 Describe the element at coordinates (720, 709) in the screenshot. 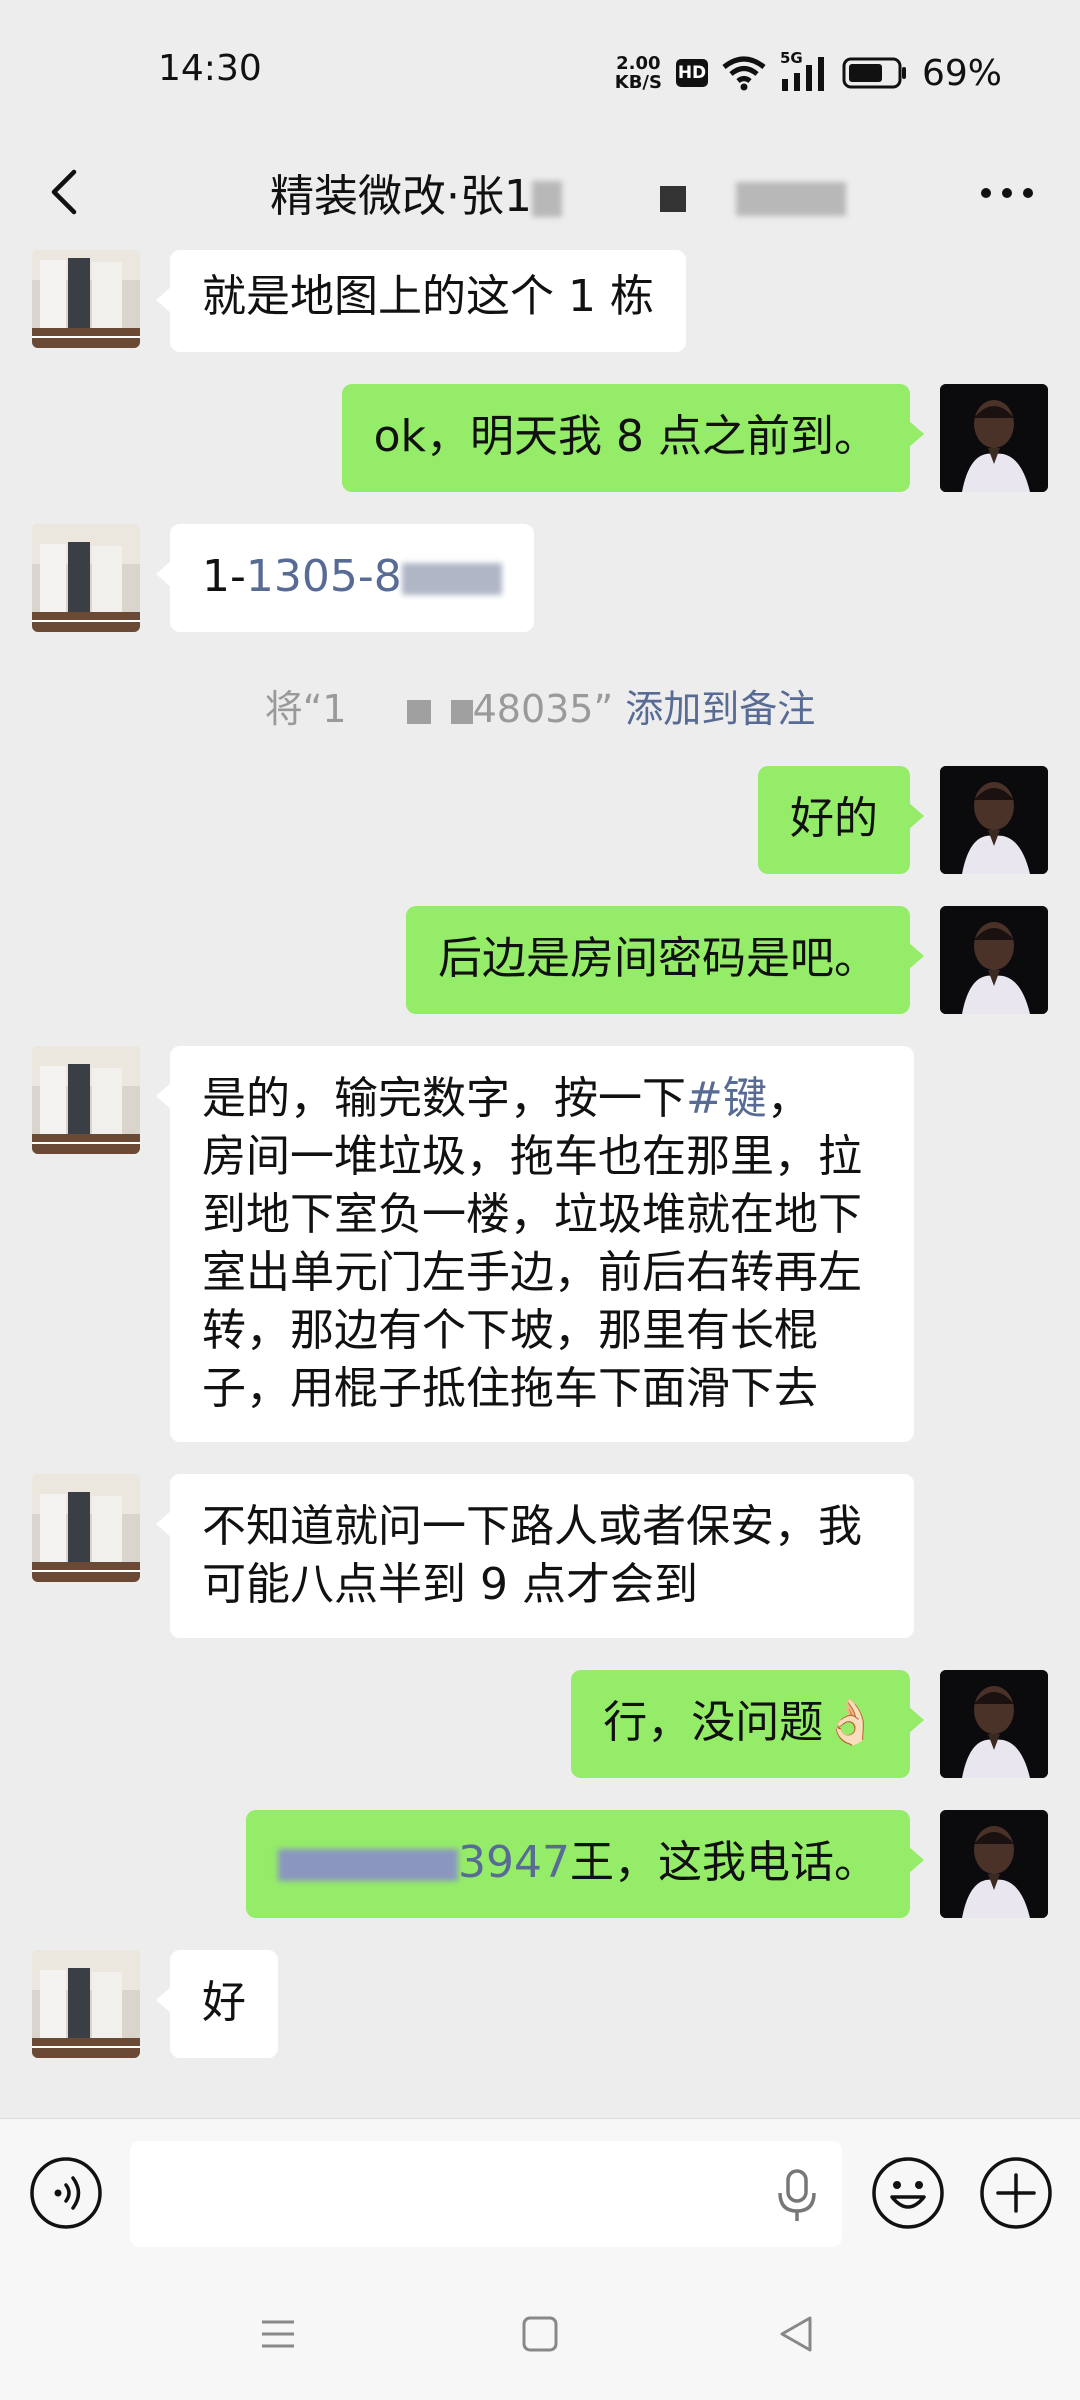

I see `add-to-remark-link: 添加到备注` at that location.